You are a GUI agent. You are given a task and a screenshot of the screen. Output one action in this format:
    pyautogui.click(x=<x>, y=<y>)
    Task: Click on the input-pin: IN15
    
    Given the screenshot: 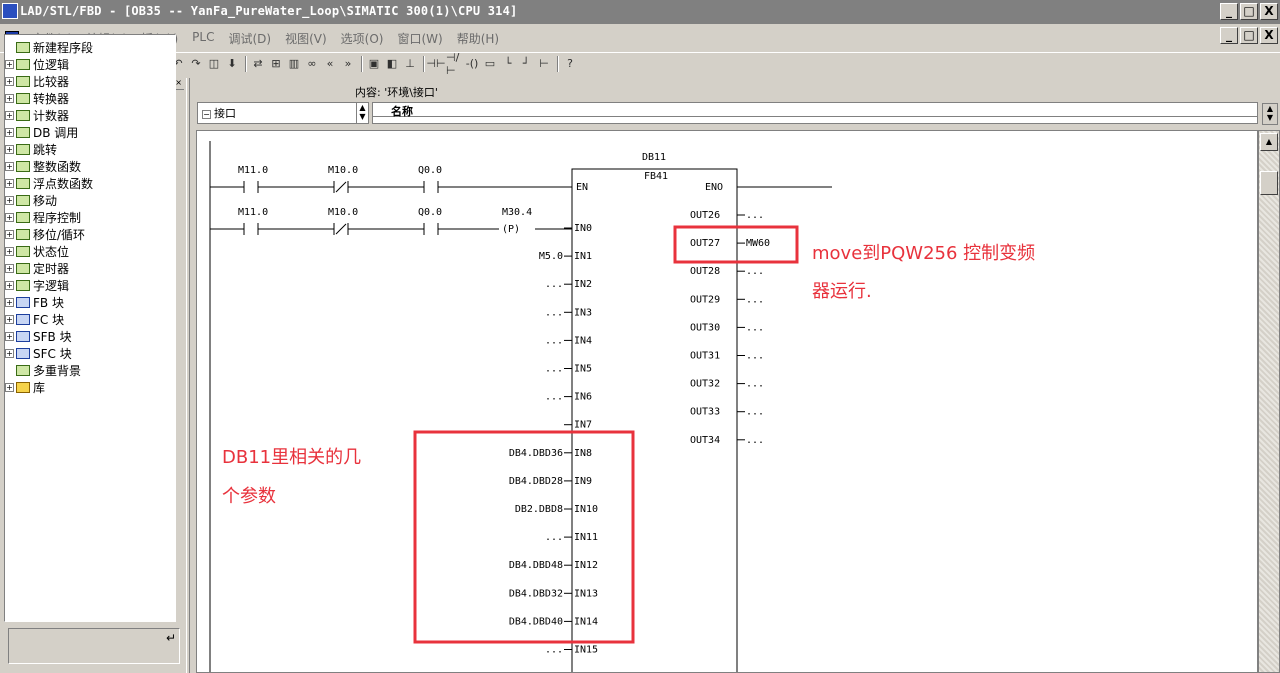 What is the action you would take?
    pyautogui.click(x=586, y=650)
    